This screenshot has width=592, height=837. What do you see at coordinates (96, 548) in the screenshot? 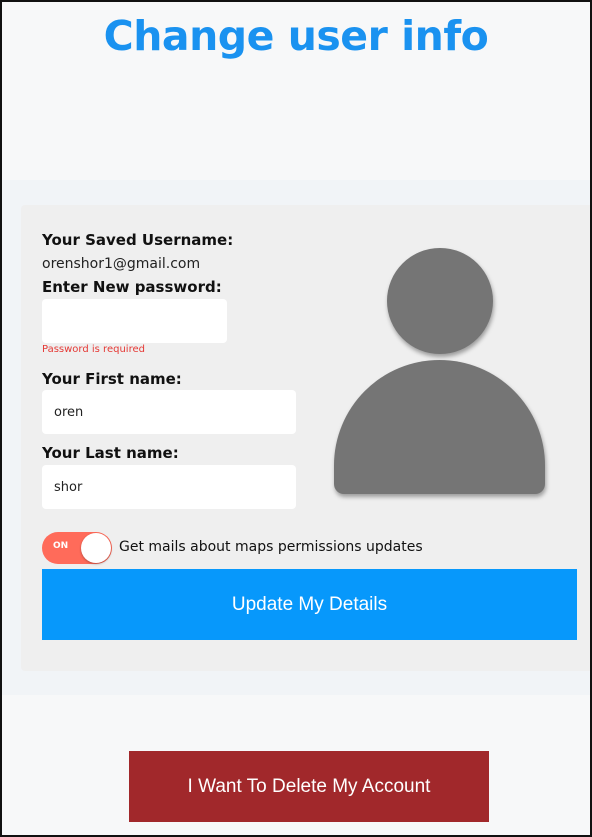
I see `toggle-knob` at bounding box center [96, 548].